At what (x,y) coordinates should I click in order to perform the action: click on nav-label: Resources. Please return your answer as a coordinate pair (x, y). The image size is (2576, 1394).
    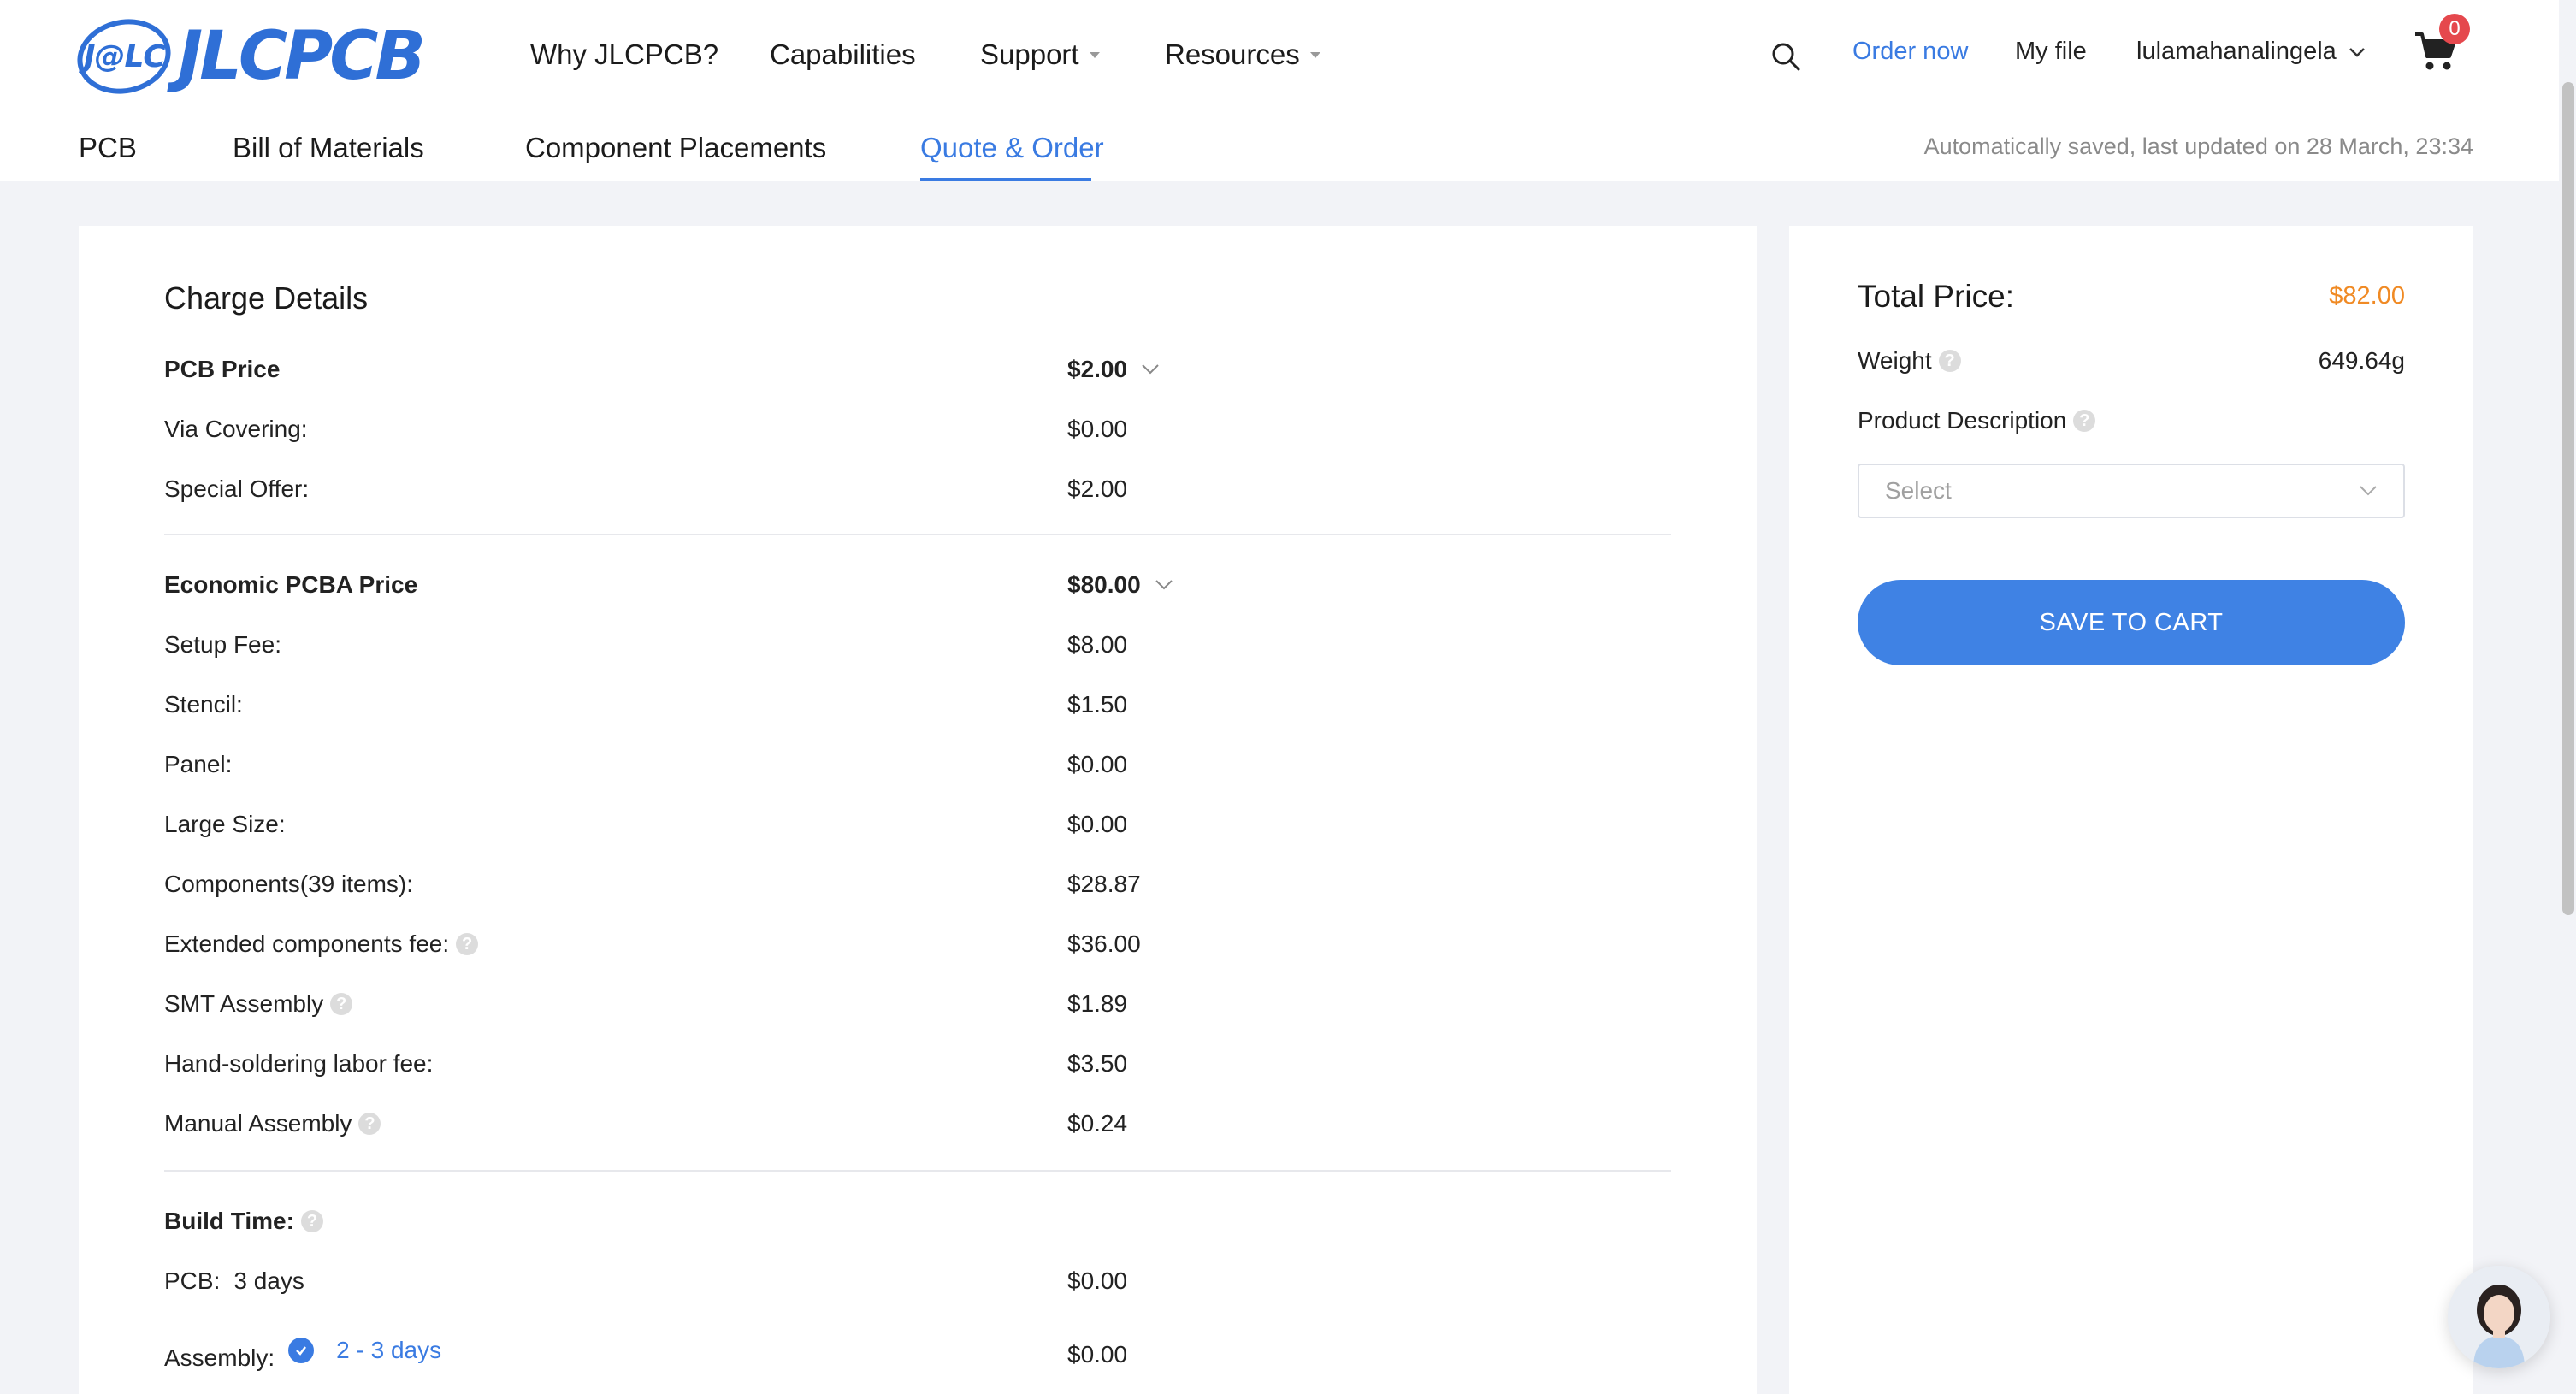
    Looking at the image, I should click on (1232, 54).